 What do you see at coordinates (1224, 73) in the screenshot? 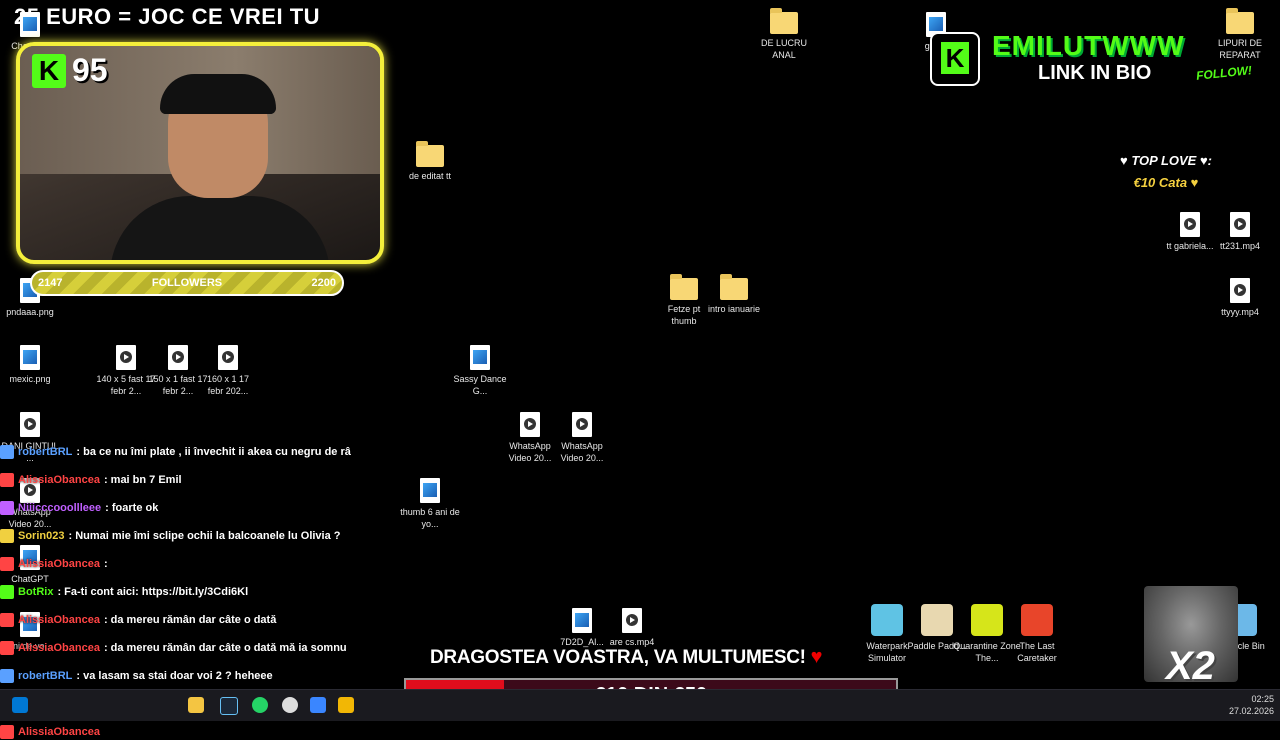
I see `follow-text: FOLLOW!` at bounding box center [1224, 73].